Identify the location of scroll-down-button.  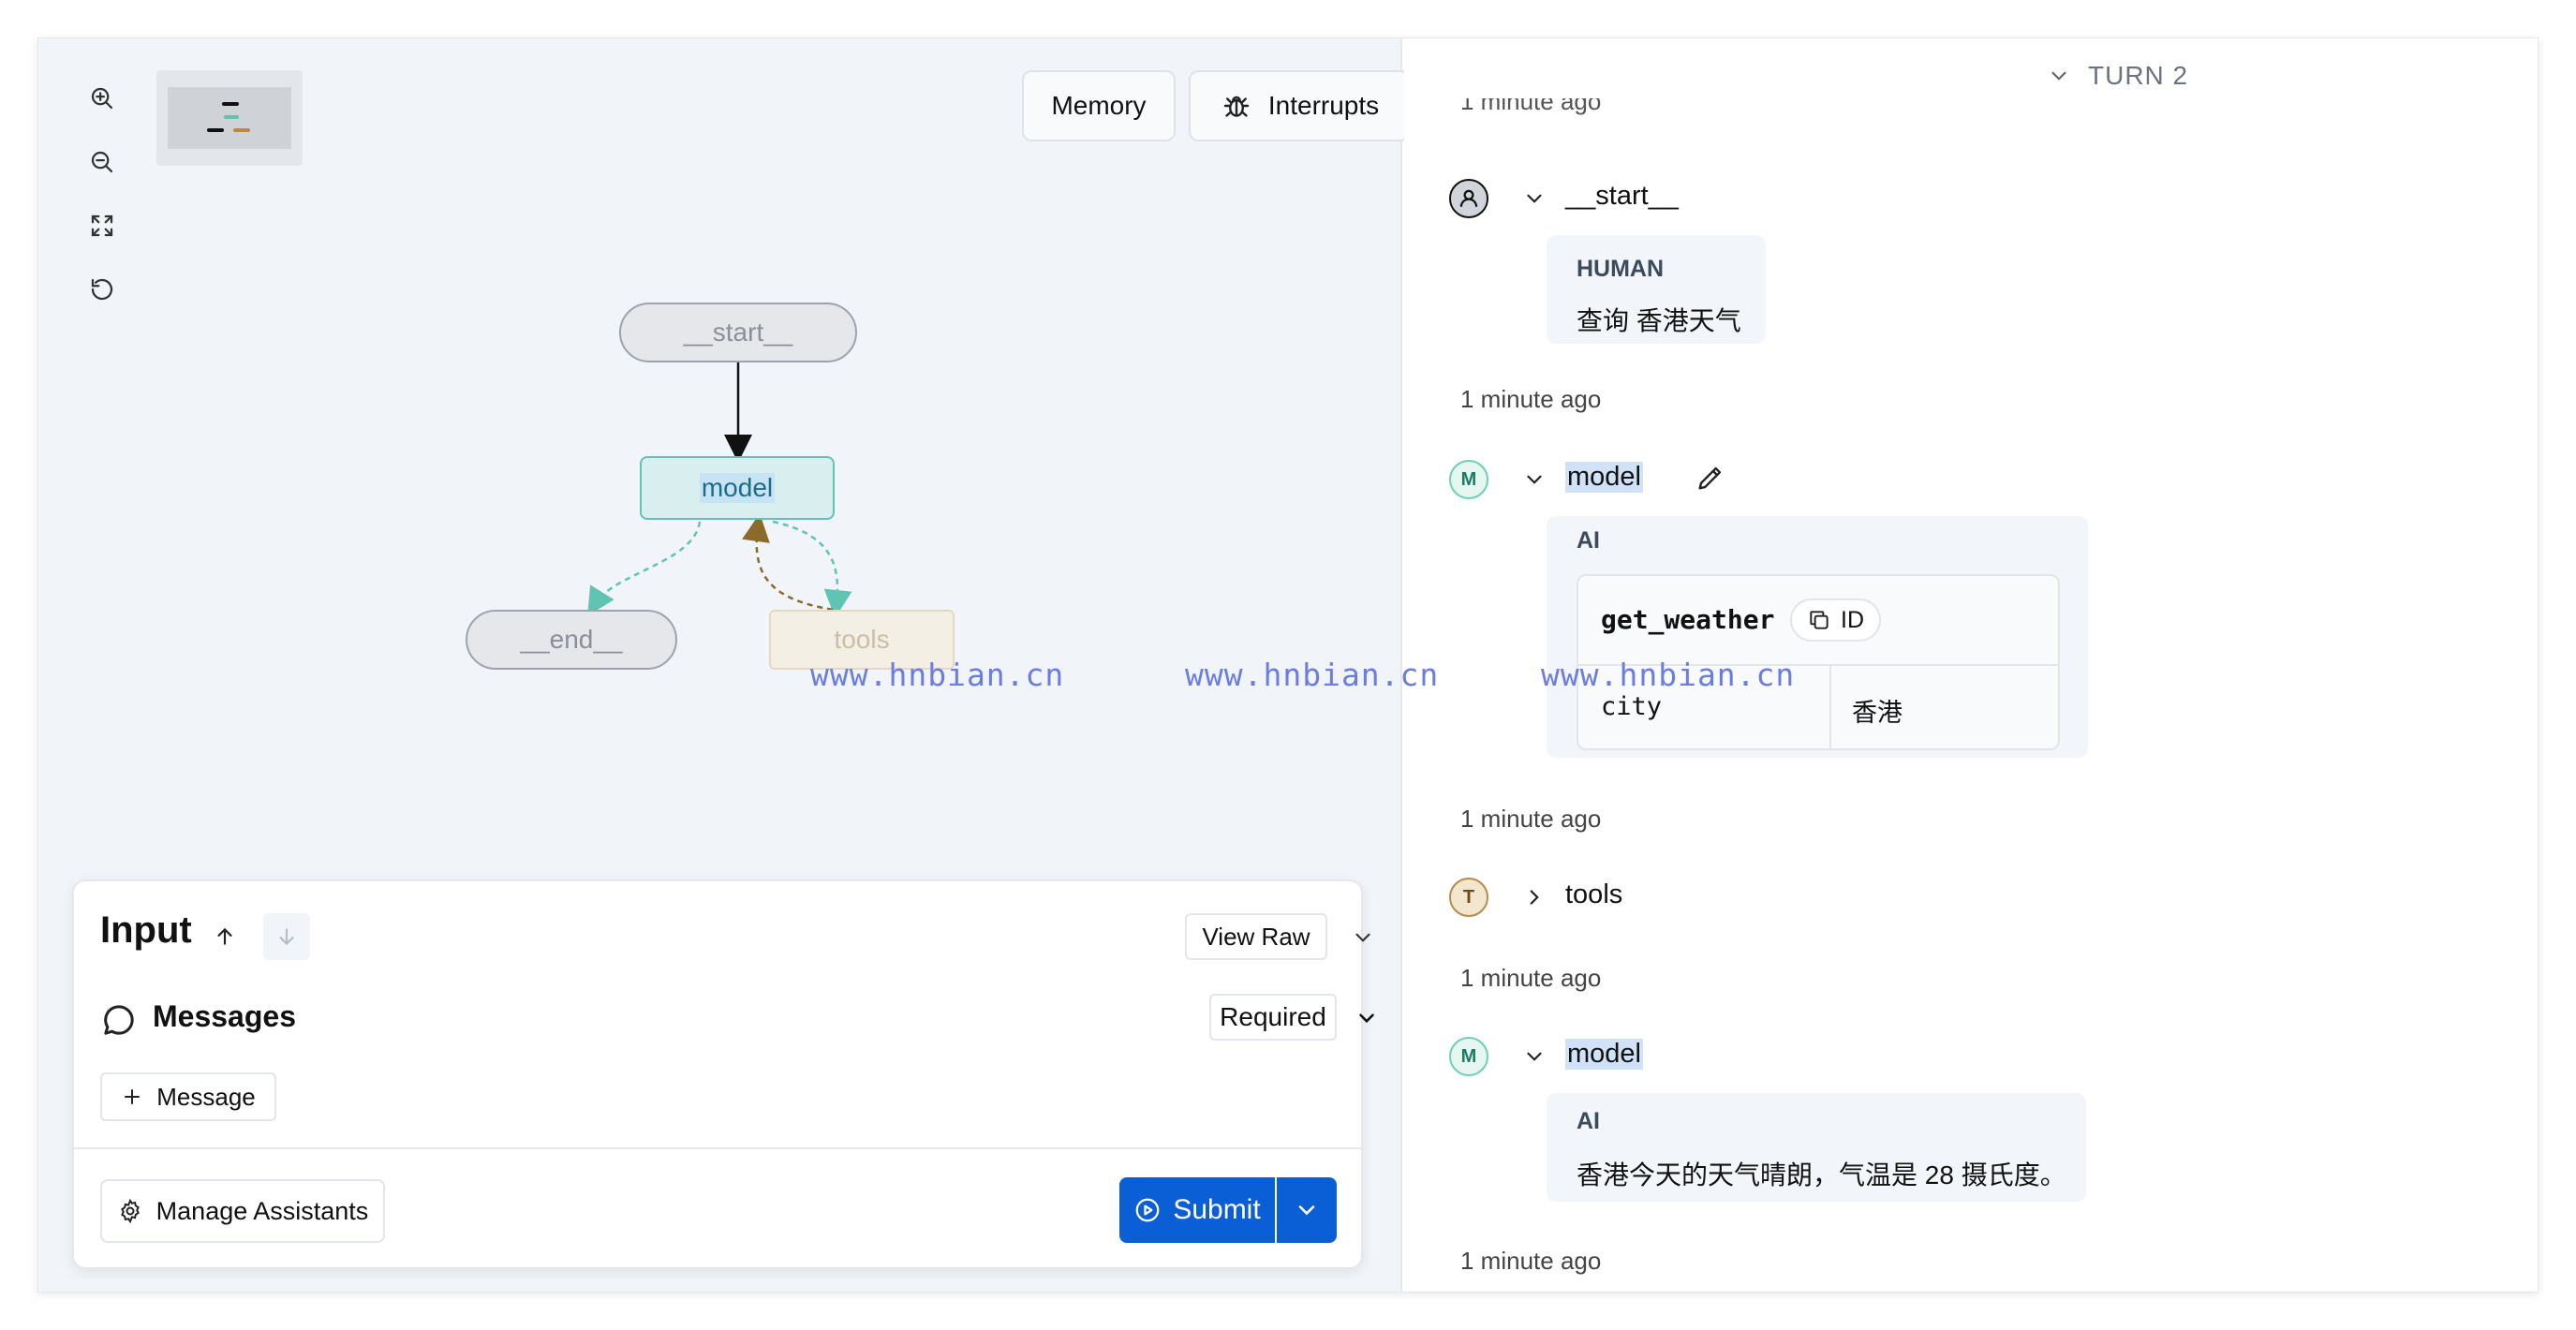
(286, 936).